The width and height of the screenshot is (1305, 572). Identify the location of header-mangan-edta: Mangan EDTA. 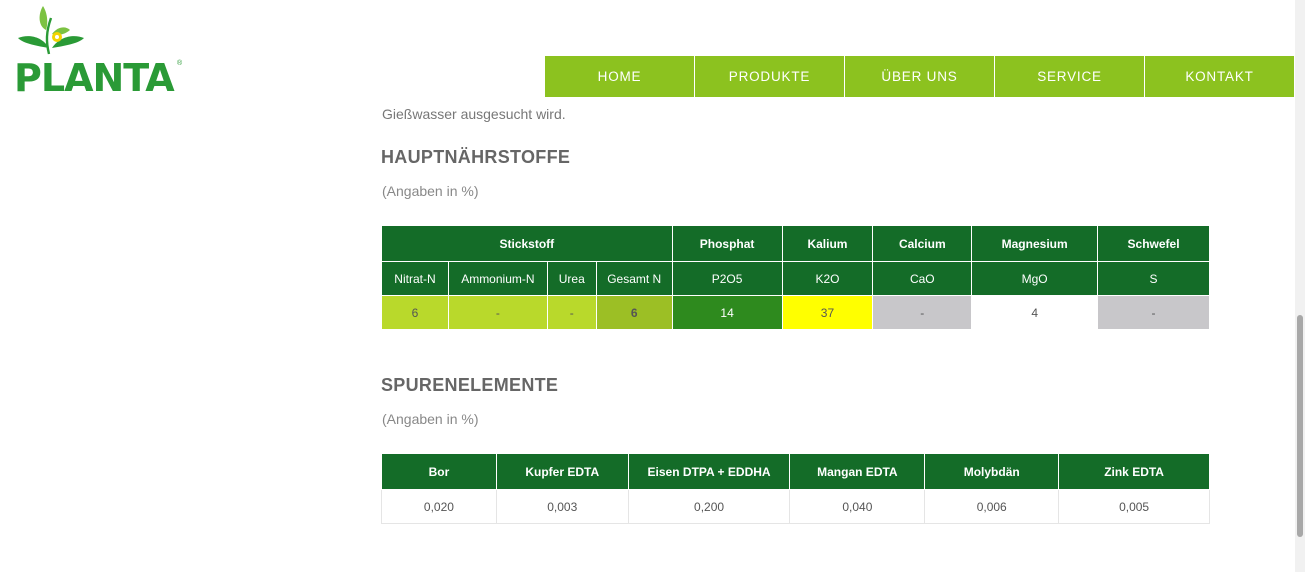
(857, 471).